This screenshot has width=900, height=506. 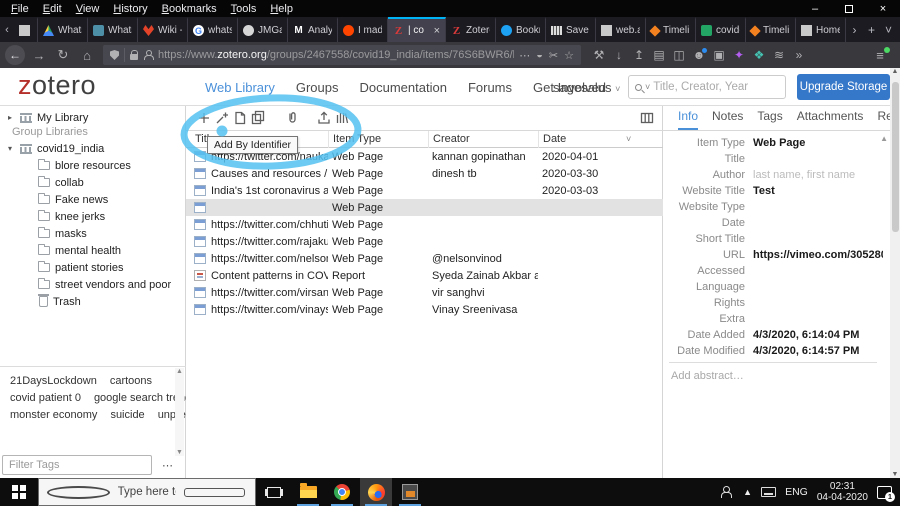 I want to click on close-button: ×, so click(x=883, y=8).